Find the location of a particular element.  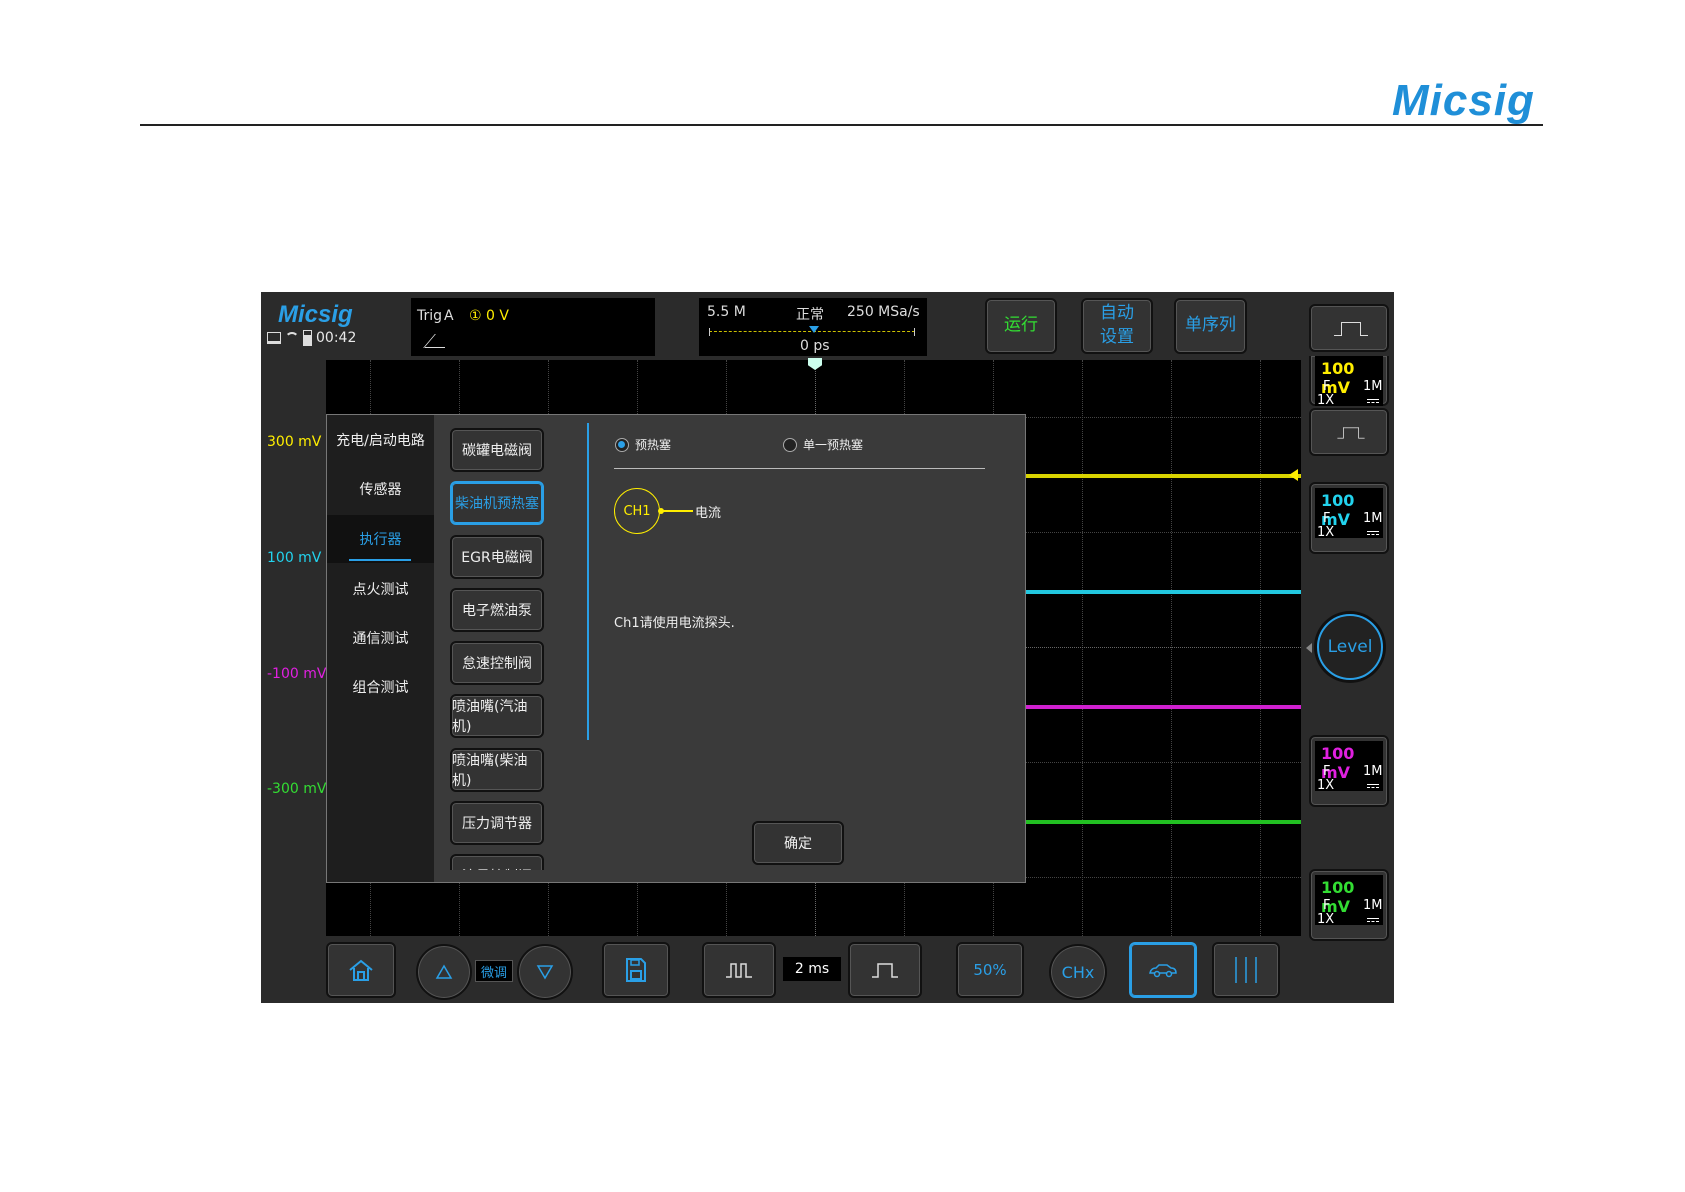

narrow-pulse-icon is located at coordinates (739, 970).